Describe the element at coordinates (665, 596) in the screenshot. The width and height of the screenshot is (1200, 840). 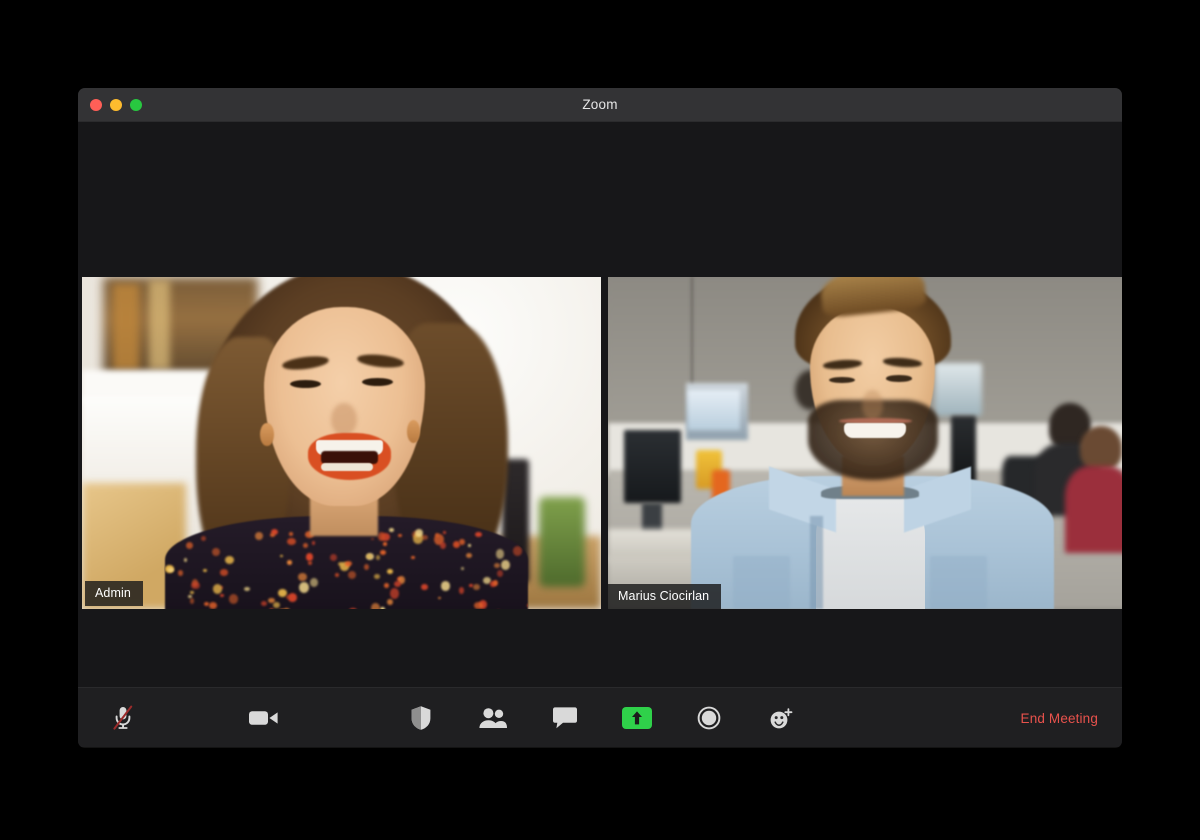
I see `participant-name-badge: Marius Ciocirlan` at that location.